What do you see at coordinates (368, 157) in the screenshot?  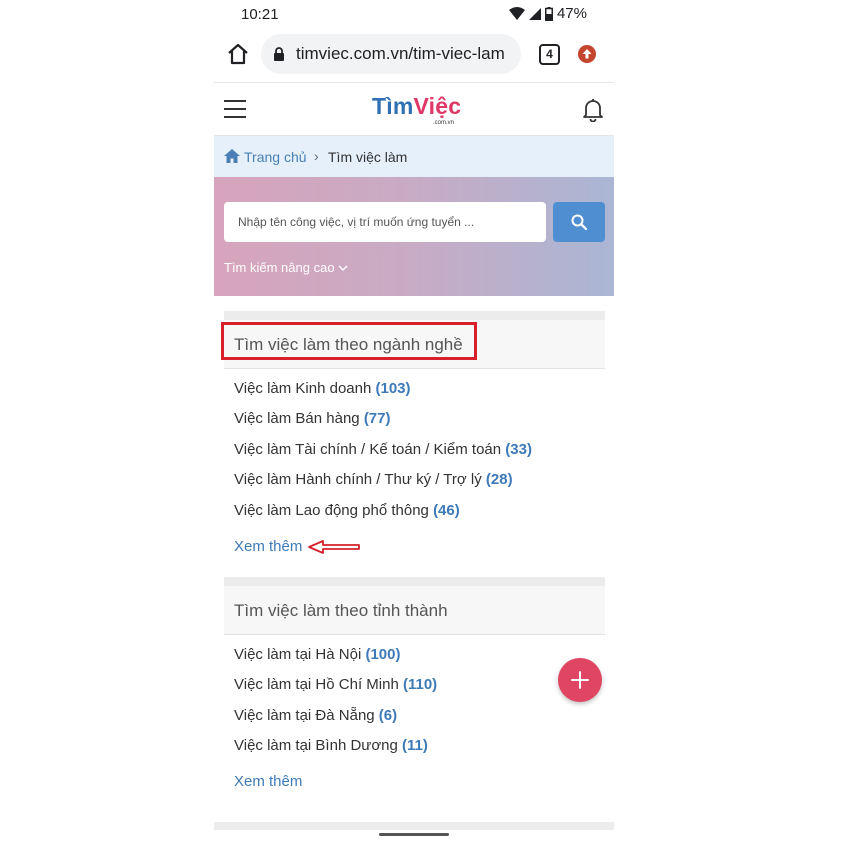 I see `breadcrumb-current: Tìm việc làm` at bounding box center [368, 157].